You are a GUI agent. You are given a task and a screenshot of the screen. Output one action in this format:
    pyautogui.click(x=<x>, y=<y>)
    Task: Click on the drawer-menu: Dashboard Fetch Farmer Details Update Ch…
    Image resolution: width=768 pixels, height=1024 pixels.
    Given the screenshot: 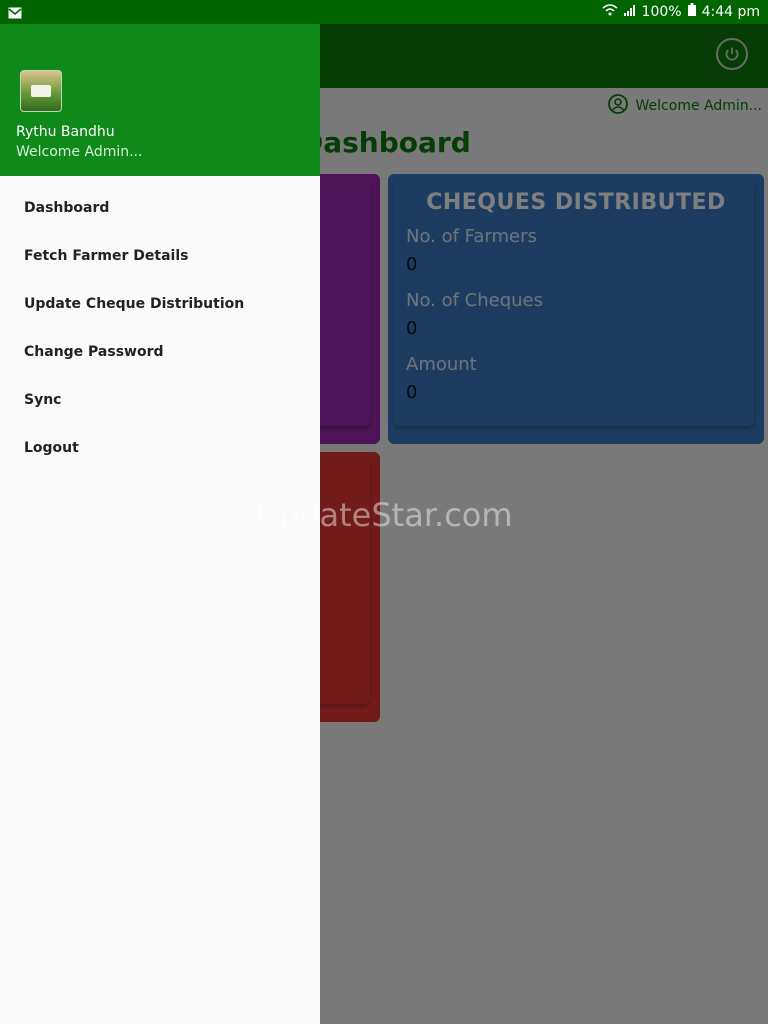 What is the action you would take?
    pyautogui.click(x=160, y=328)
    